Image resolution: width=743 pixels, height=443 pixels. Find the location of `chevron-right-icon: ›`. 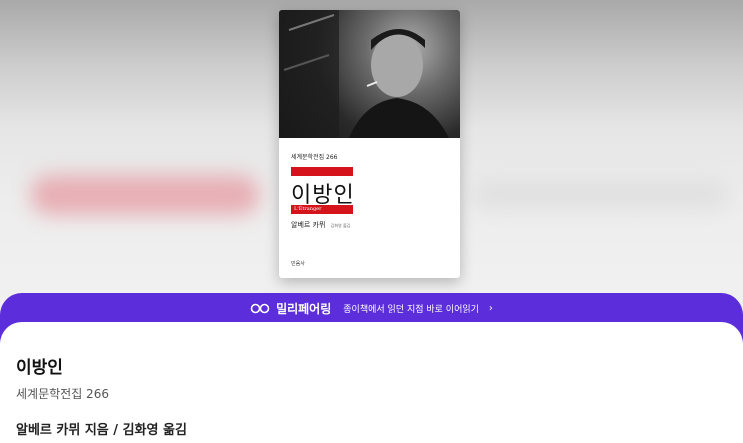

chevron-right-icon: › is located at coordinates (490, 308).